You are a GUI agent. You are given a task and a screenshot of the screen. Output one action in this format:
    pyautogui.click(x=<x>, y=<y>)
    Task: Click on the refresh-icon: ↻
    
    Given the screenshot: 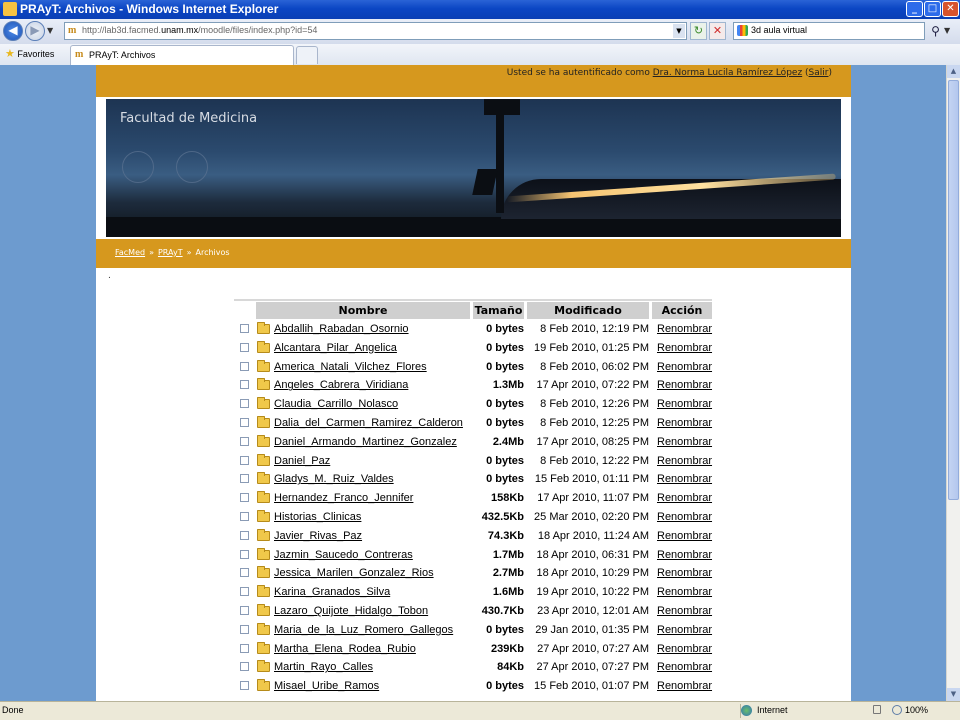 What is the action you would take?
    pyautogui.click(x=698, y=31)
    